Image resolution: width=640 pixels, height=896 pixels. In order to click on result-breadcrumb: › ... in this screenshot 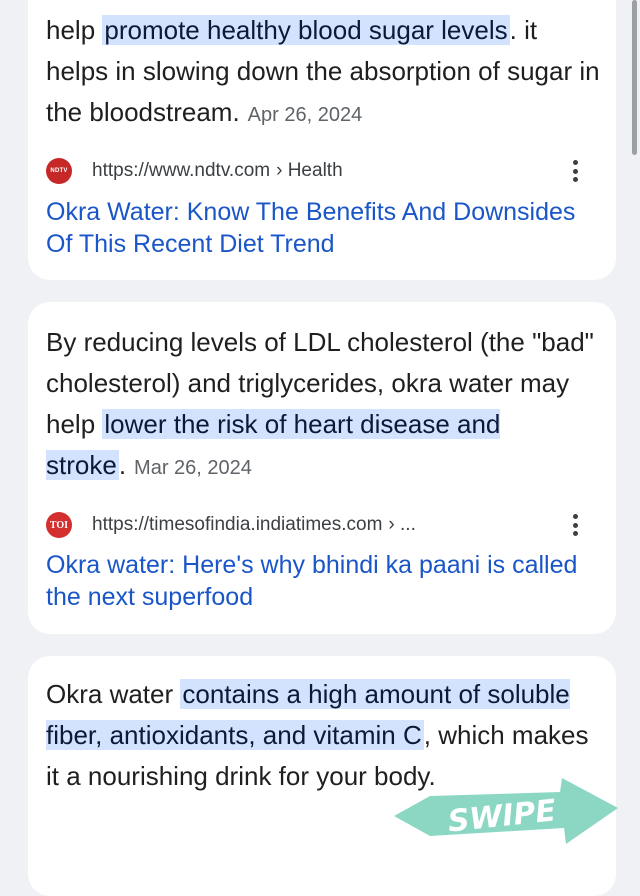, I will do `click(402, 524)`.